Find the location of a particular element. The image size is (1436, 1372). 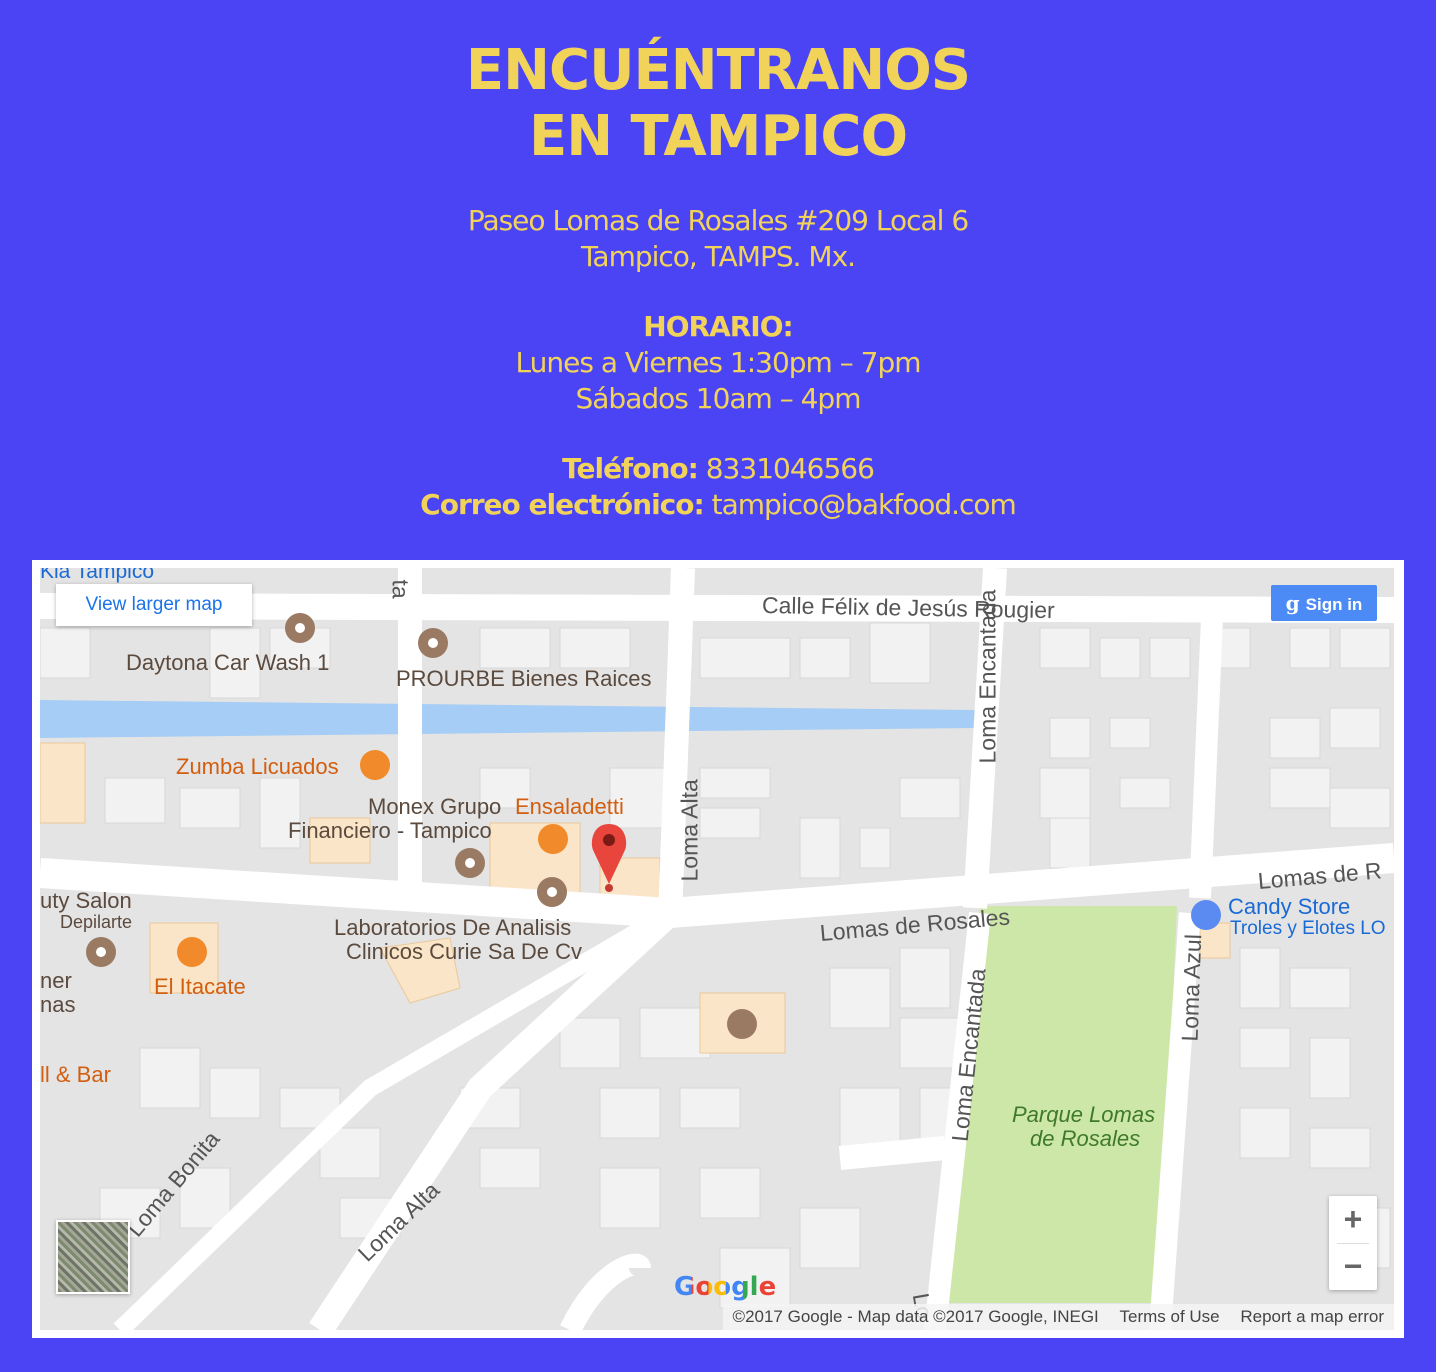

poi-zumba: Zumba Licuados is located at coordinates (257, 767).